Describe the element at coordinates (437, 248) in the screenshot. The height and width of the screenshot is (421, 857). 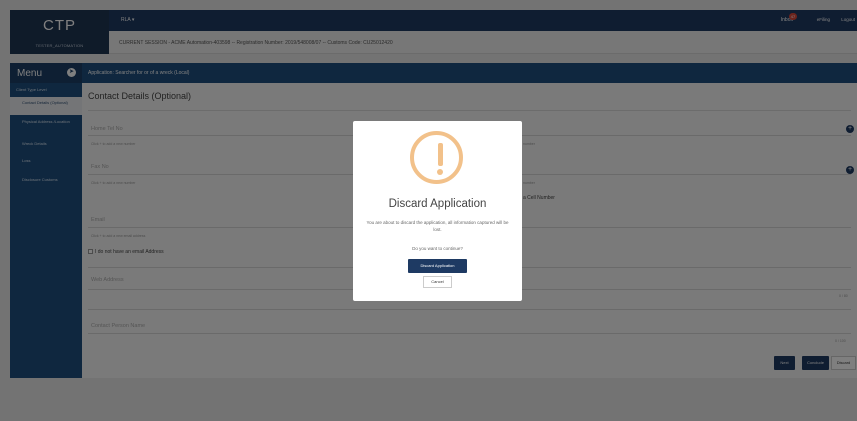
I see `dialog-question: Do you want to continue?` at that location.